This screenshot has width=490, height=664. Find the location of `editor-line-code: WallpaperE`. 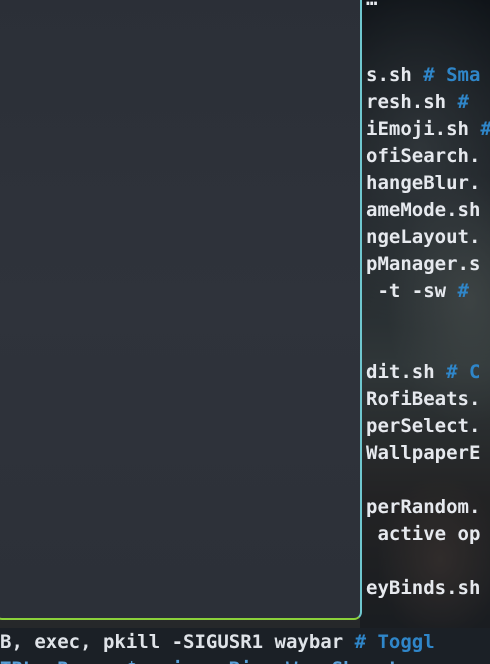

editor-line-code: WallpaperE is located at coordinates (423, 453).